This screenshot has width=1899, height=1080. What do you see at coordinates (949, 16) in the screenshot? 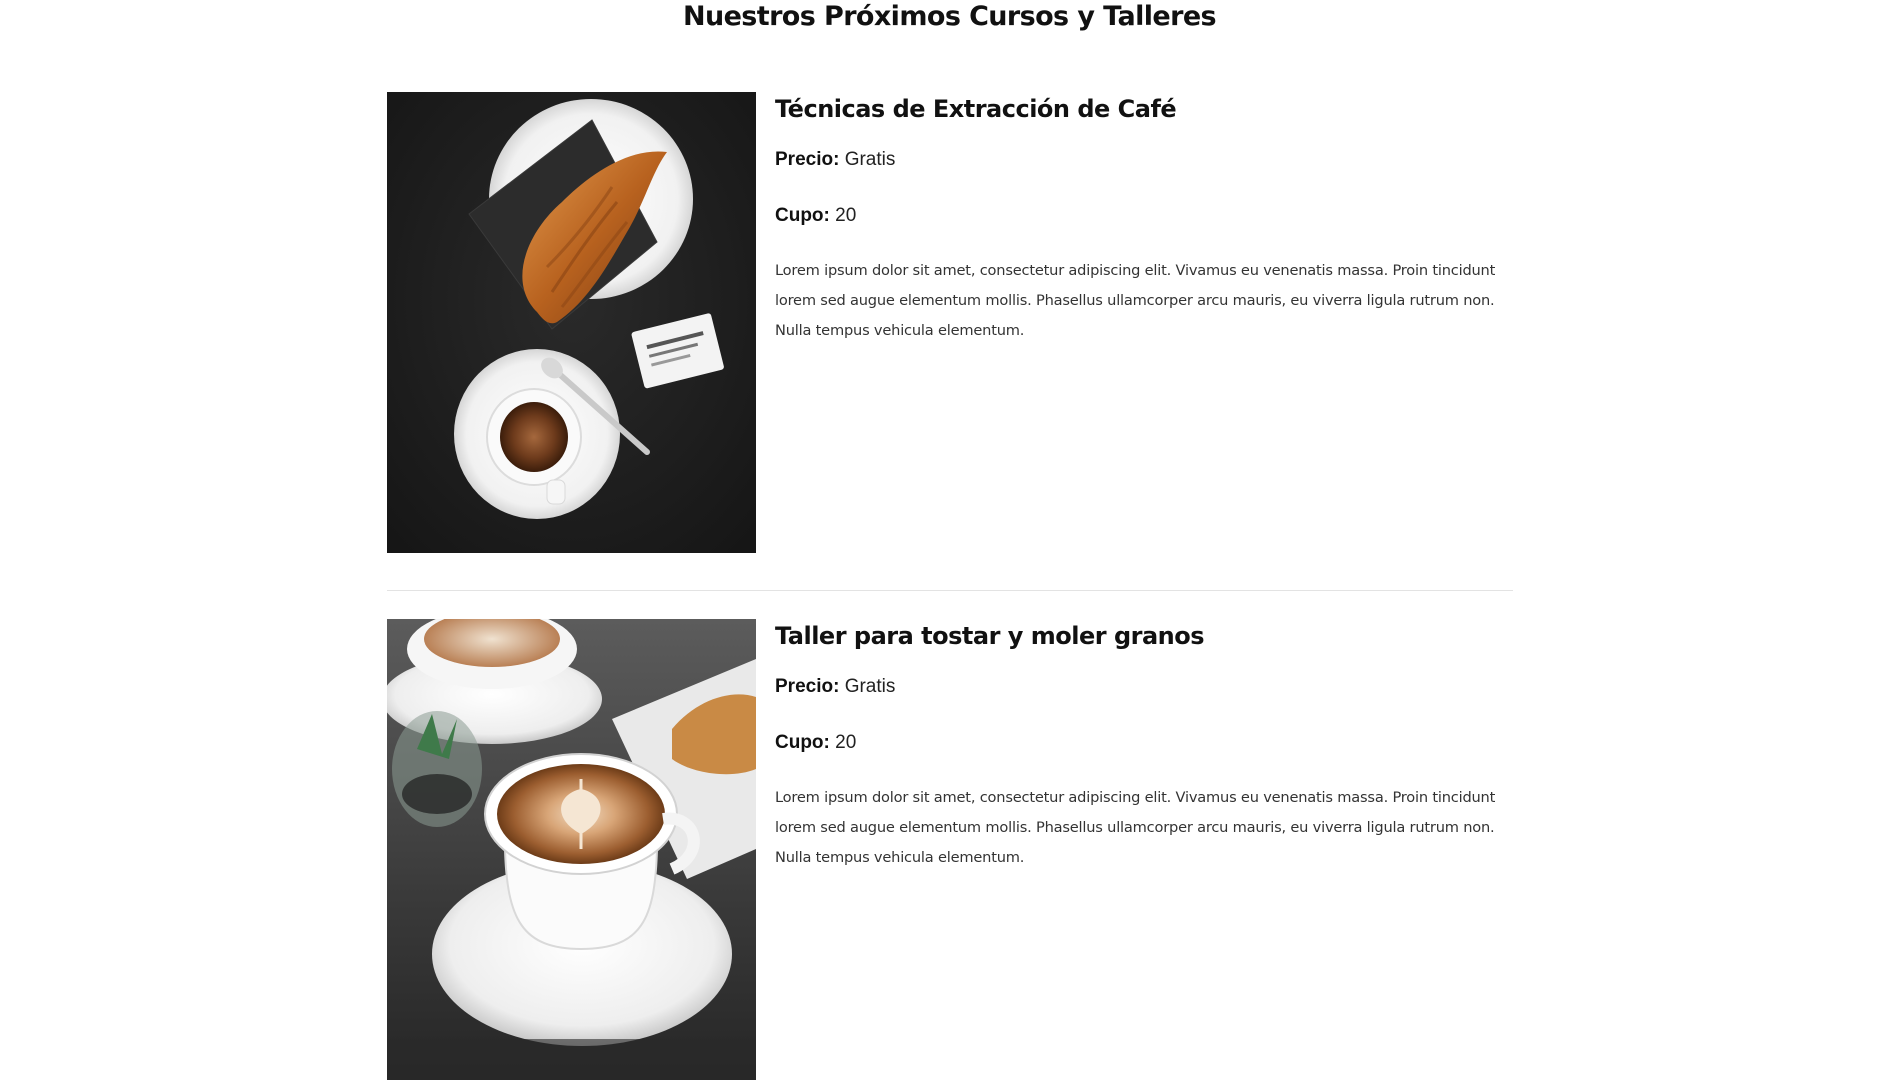
I see `page-title: Nuestros Próximos Cursos y Talleres` at bounding box center [949, 16].